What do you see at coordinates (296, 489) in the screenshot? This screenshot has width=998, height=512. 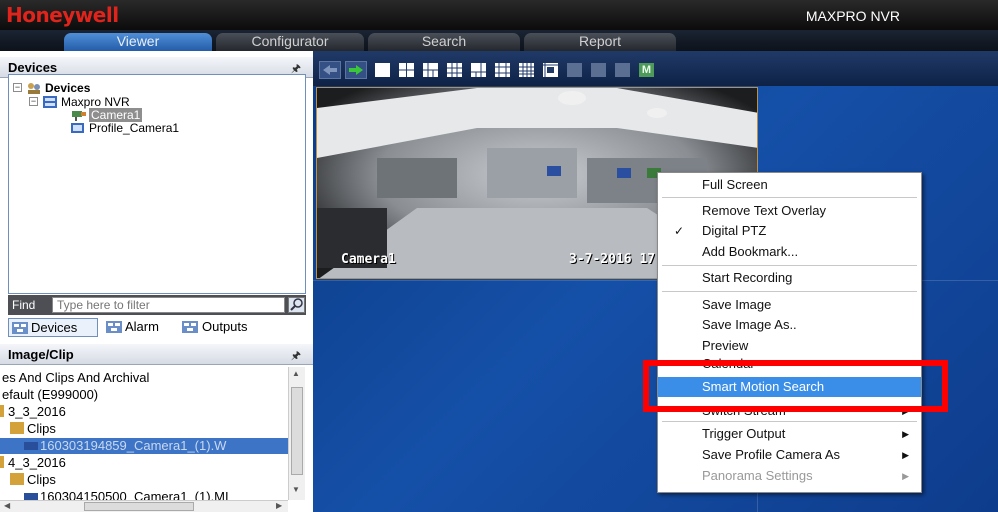 I see `scroll-down-icon: ▼` at bounding box center [296, 489].